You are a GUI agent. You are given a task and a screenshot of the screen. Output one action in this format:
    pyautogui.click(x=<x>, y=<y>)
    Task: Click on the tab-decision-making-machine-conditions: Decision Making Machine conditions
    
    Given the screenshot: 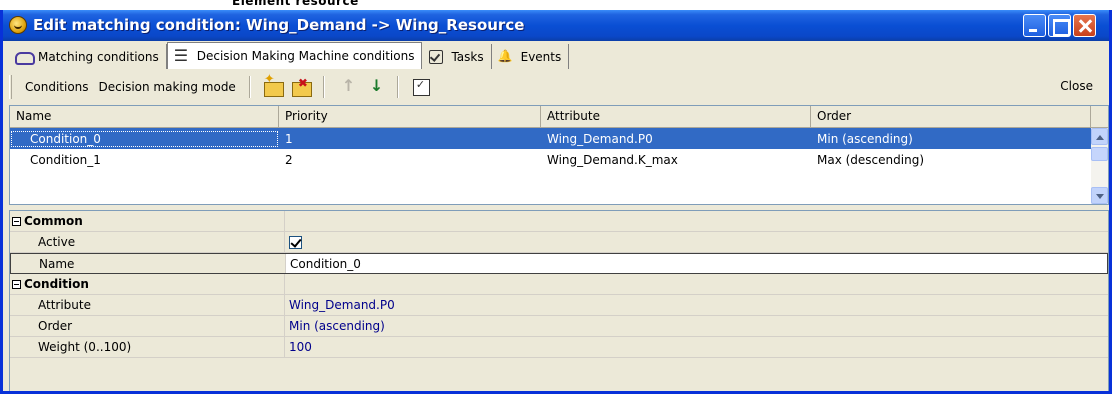 What is the action you would take?
    pyautogui.click(x=294, y=55)
    